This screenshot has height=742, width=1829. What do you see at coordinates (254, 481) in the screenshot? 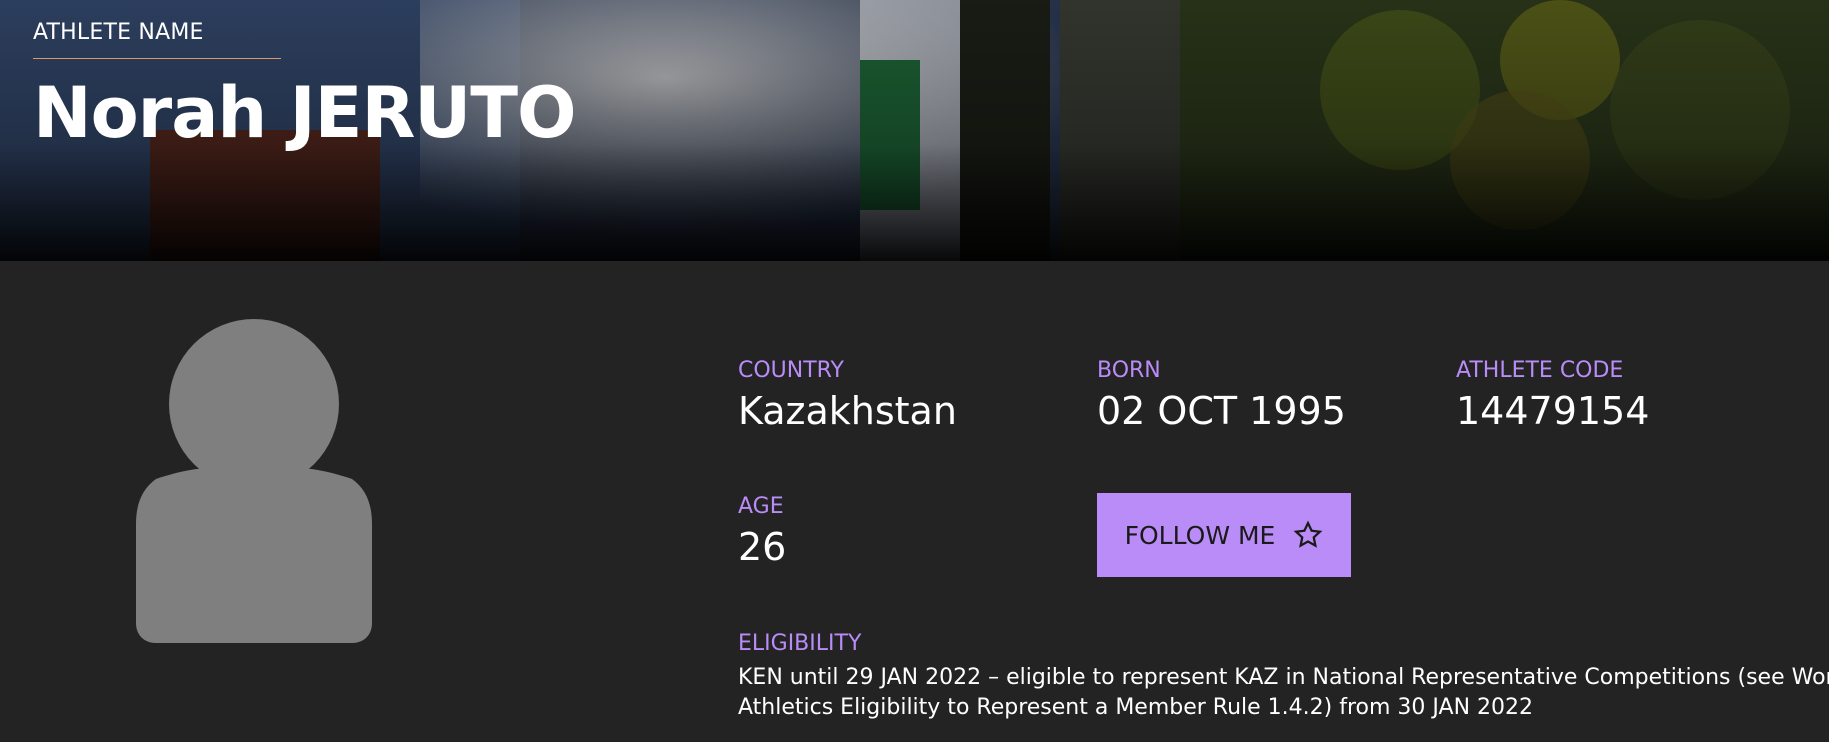
I see `avatar-placeholder-icon` at bounding box center [254, 481].